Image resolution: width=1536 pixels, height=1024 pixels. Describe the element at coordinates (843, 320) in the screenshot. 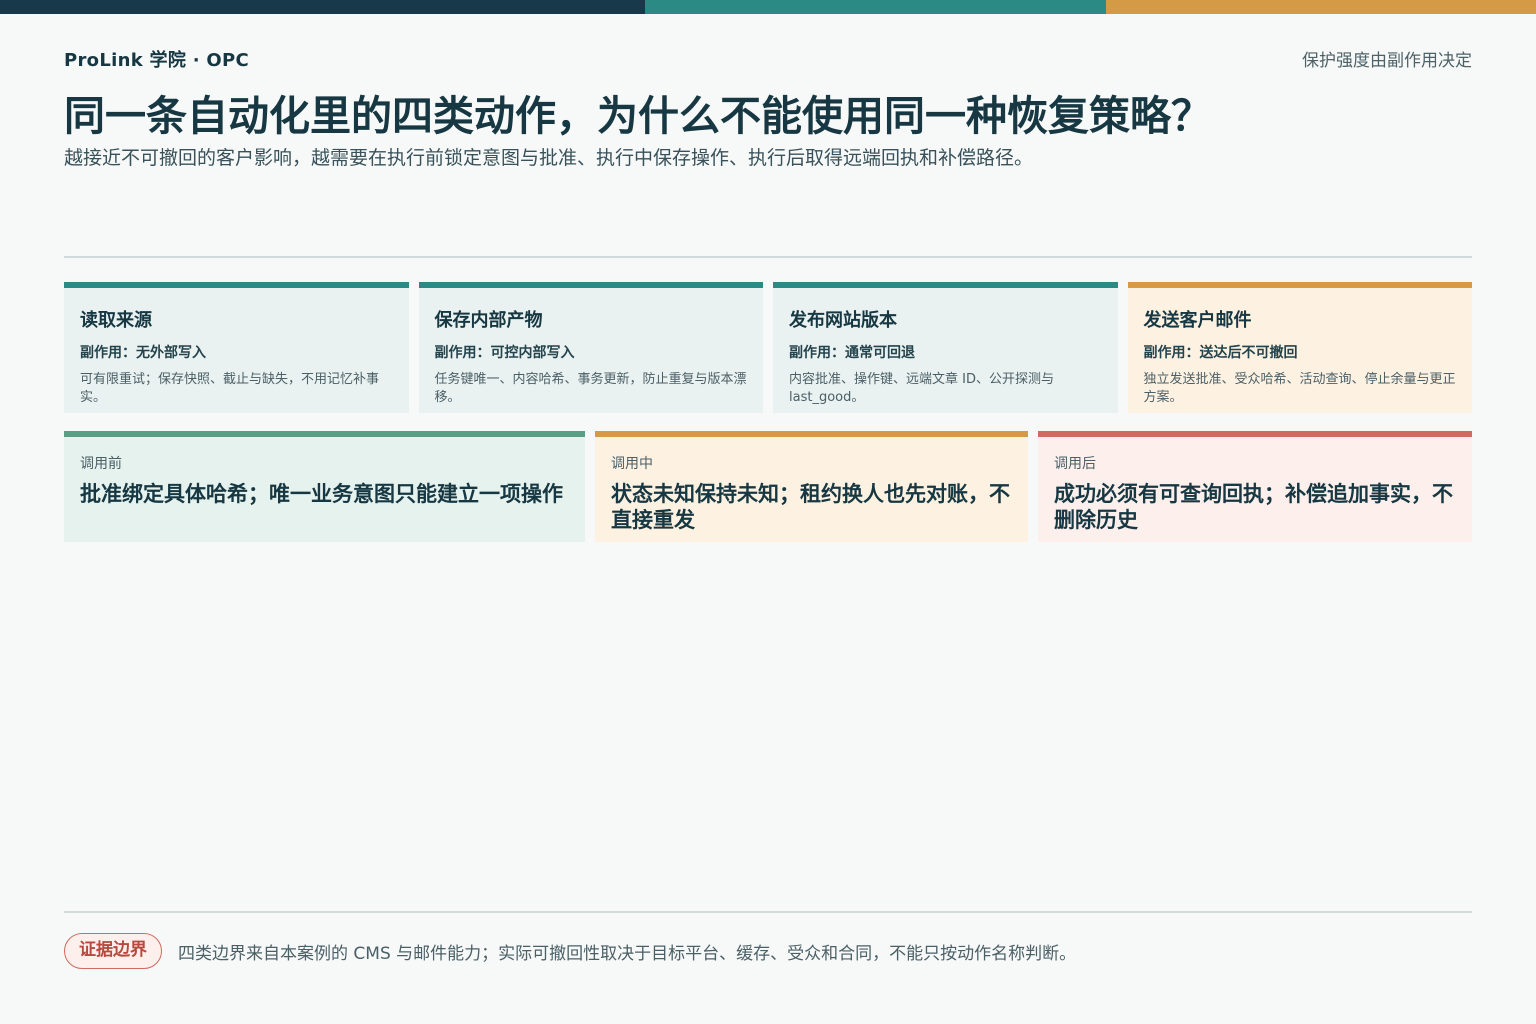

I see `action-card-title: 发布网站版本` at that location.